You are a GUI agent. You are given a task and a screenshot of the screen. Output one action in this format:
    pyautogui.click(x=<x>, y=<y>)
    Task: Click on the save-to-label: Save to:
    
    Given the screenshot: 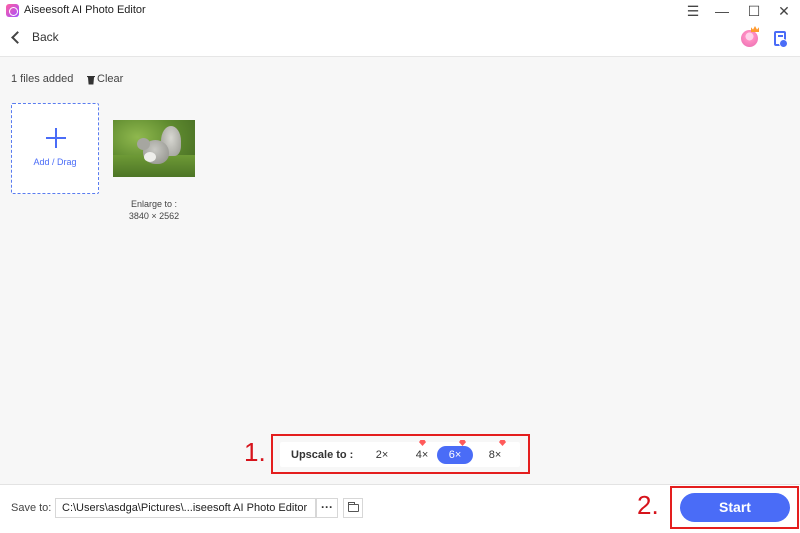 What is the action you would take?
    pyautogui.click(x=31, y=508)
    